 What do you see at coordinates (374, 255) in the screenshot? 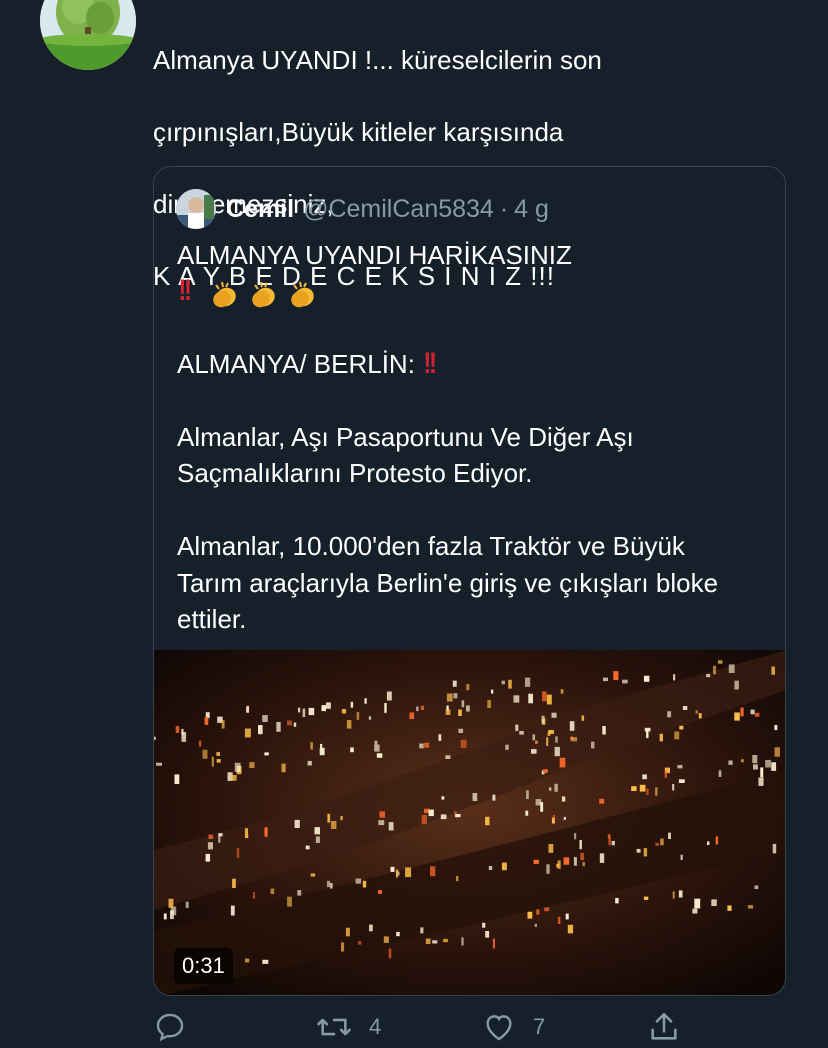
I see `quoted-line: ALMANYA UYANDI HARİKASINIZ` at bounding box center [374, 255].